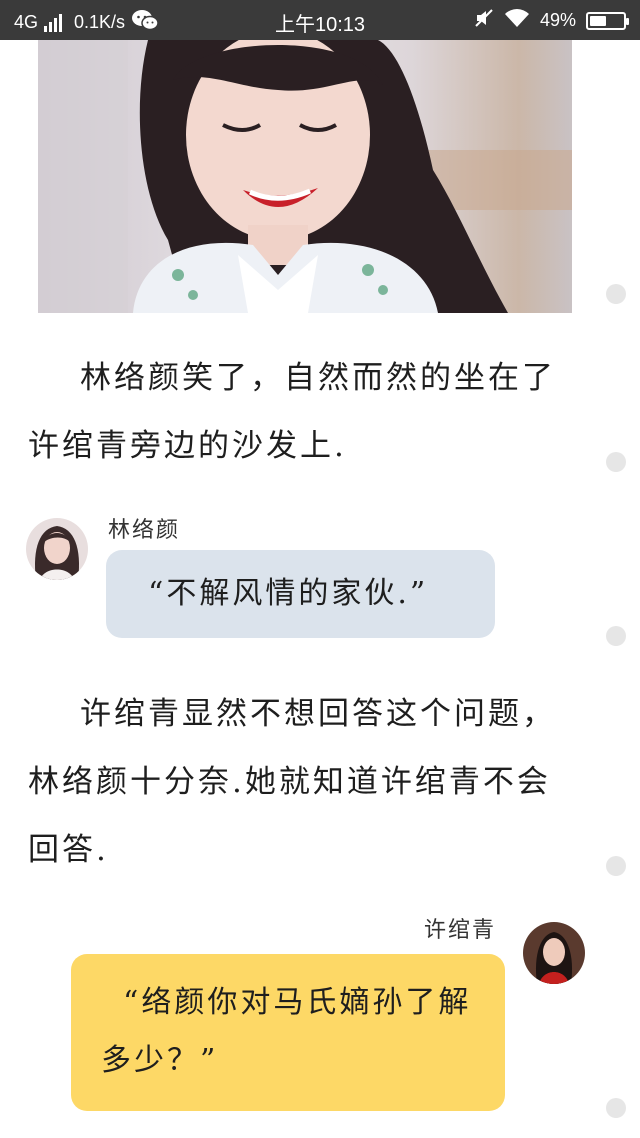 The width and height of the screenshot is (640, 1138). Describe the element at coordinates (144, 530) in the screenshot. I see `speaker-name: 林络颜` at that location.